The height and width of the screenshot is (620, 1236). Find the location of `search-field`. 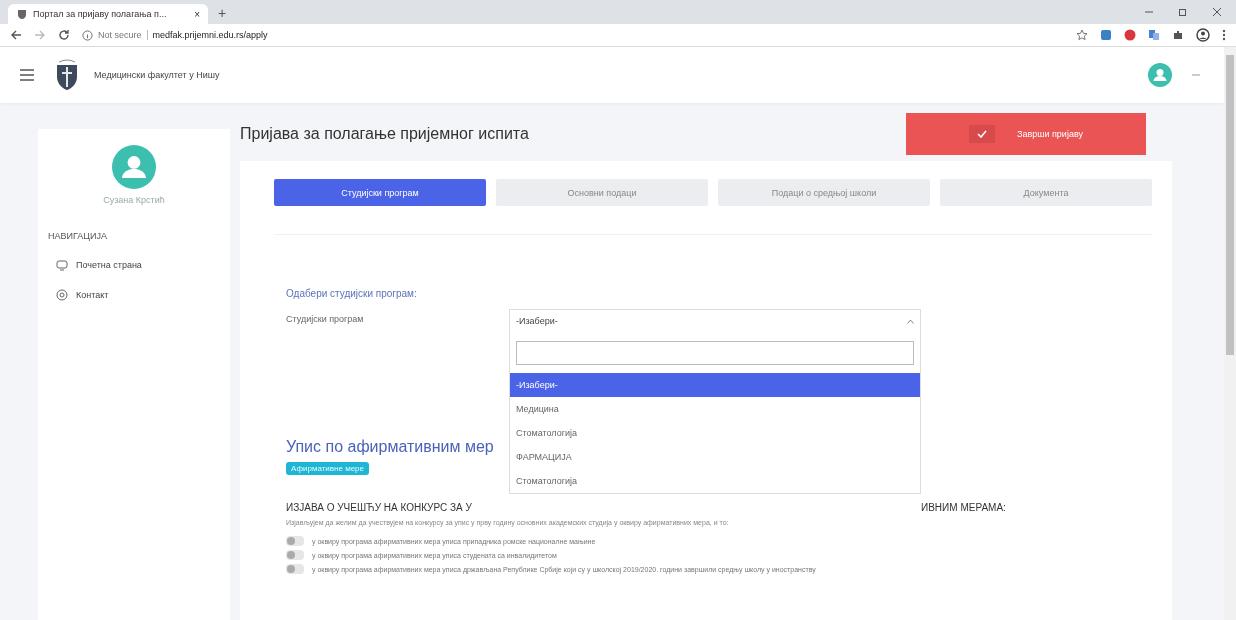

search-field is located at coordinates (715, 353).